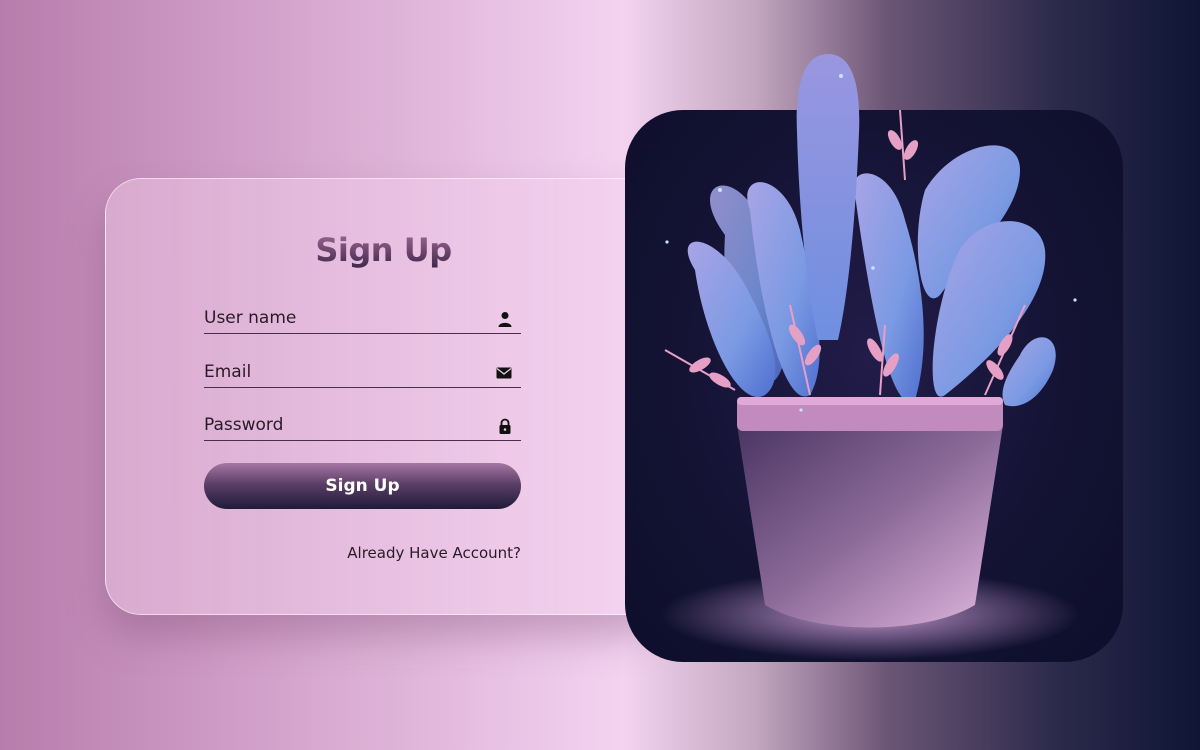  What do you see at coordinates (228, 372) in the screenshot?
I see `email-label: Email` at bounding box center [228, 372].